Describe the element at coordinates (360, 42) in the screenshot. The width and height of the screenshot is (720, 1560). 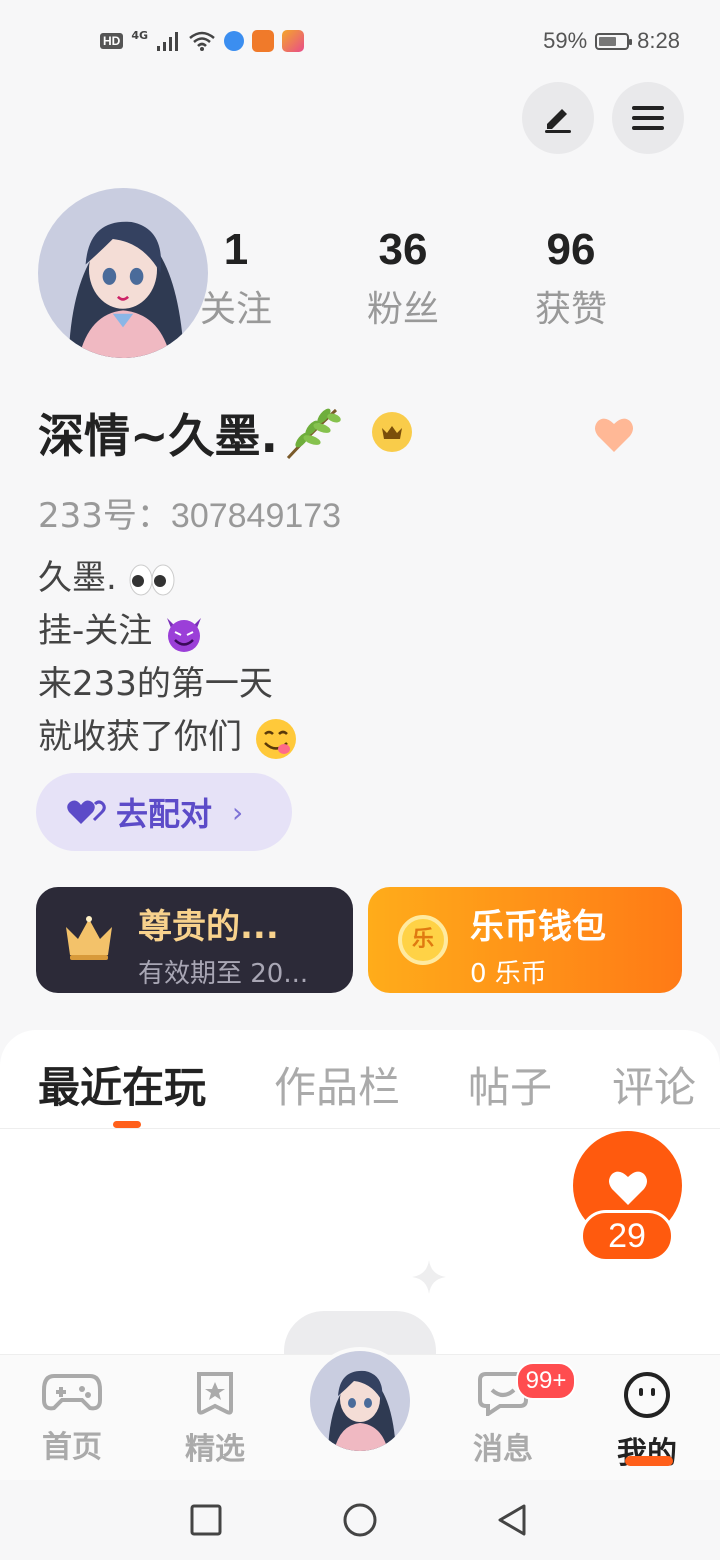
I see `status-bar: HD 4G 59% 8:28` at that location.